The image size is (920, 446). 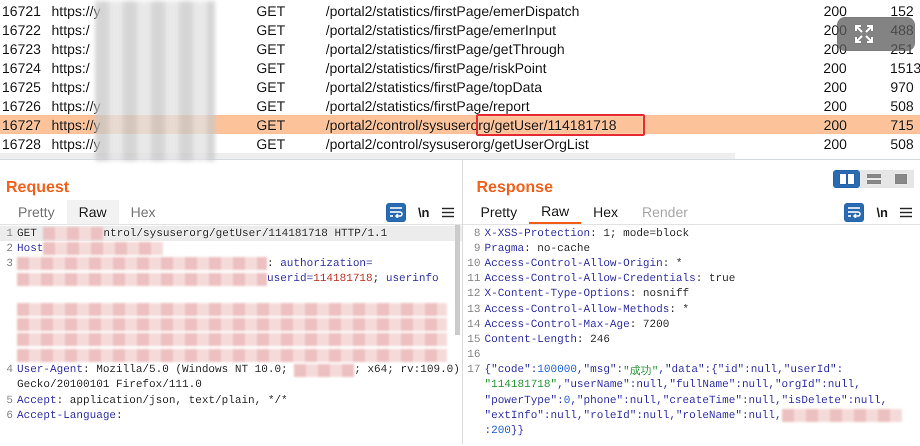 I want to click on table-cell-text: 152, so click(x=902, y=10).